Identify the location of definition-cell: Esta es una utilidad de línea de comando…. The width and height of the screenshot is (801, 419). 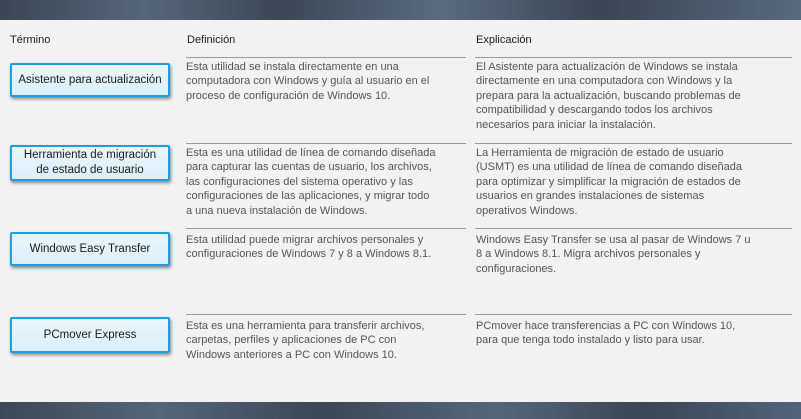
(311, 182).